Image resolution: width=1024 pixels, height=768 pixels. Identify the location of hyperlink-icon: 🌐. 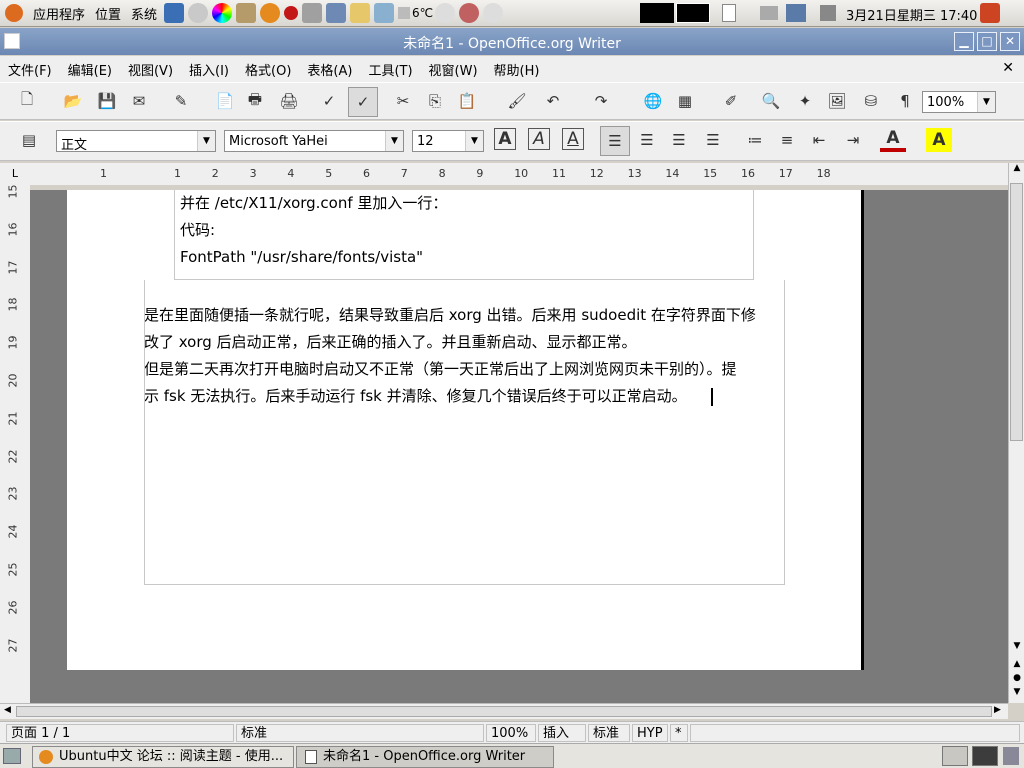
(653, 101).